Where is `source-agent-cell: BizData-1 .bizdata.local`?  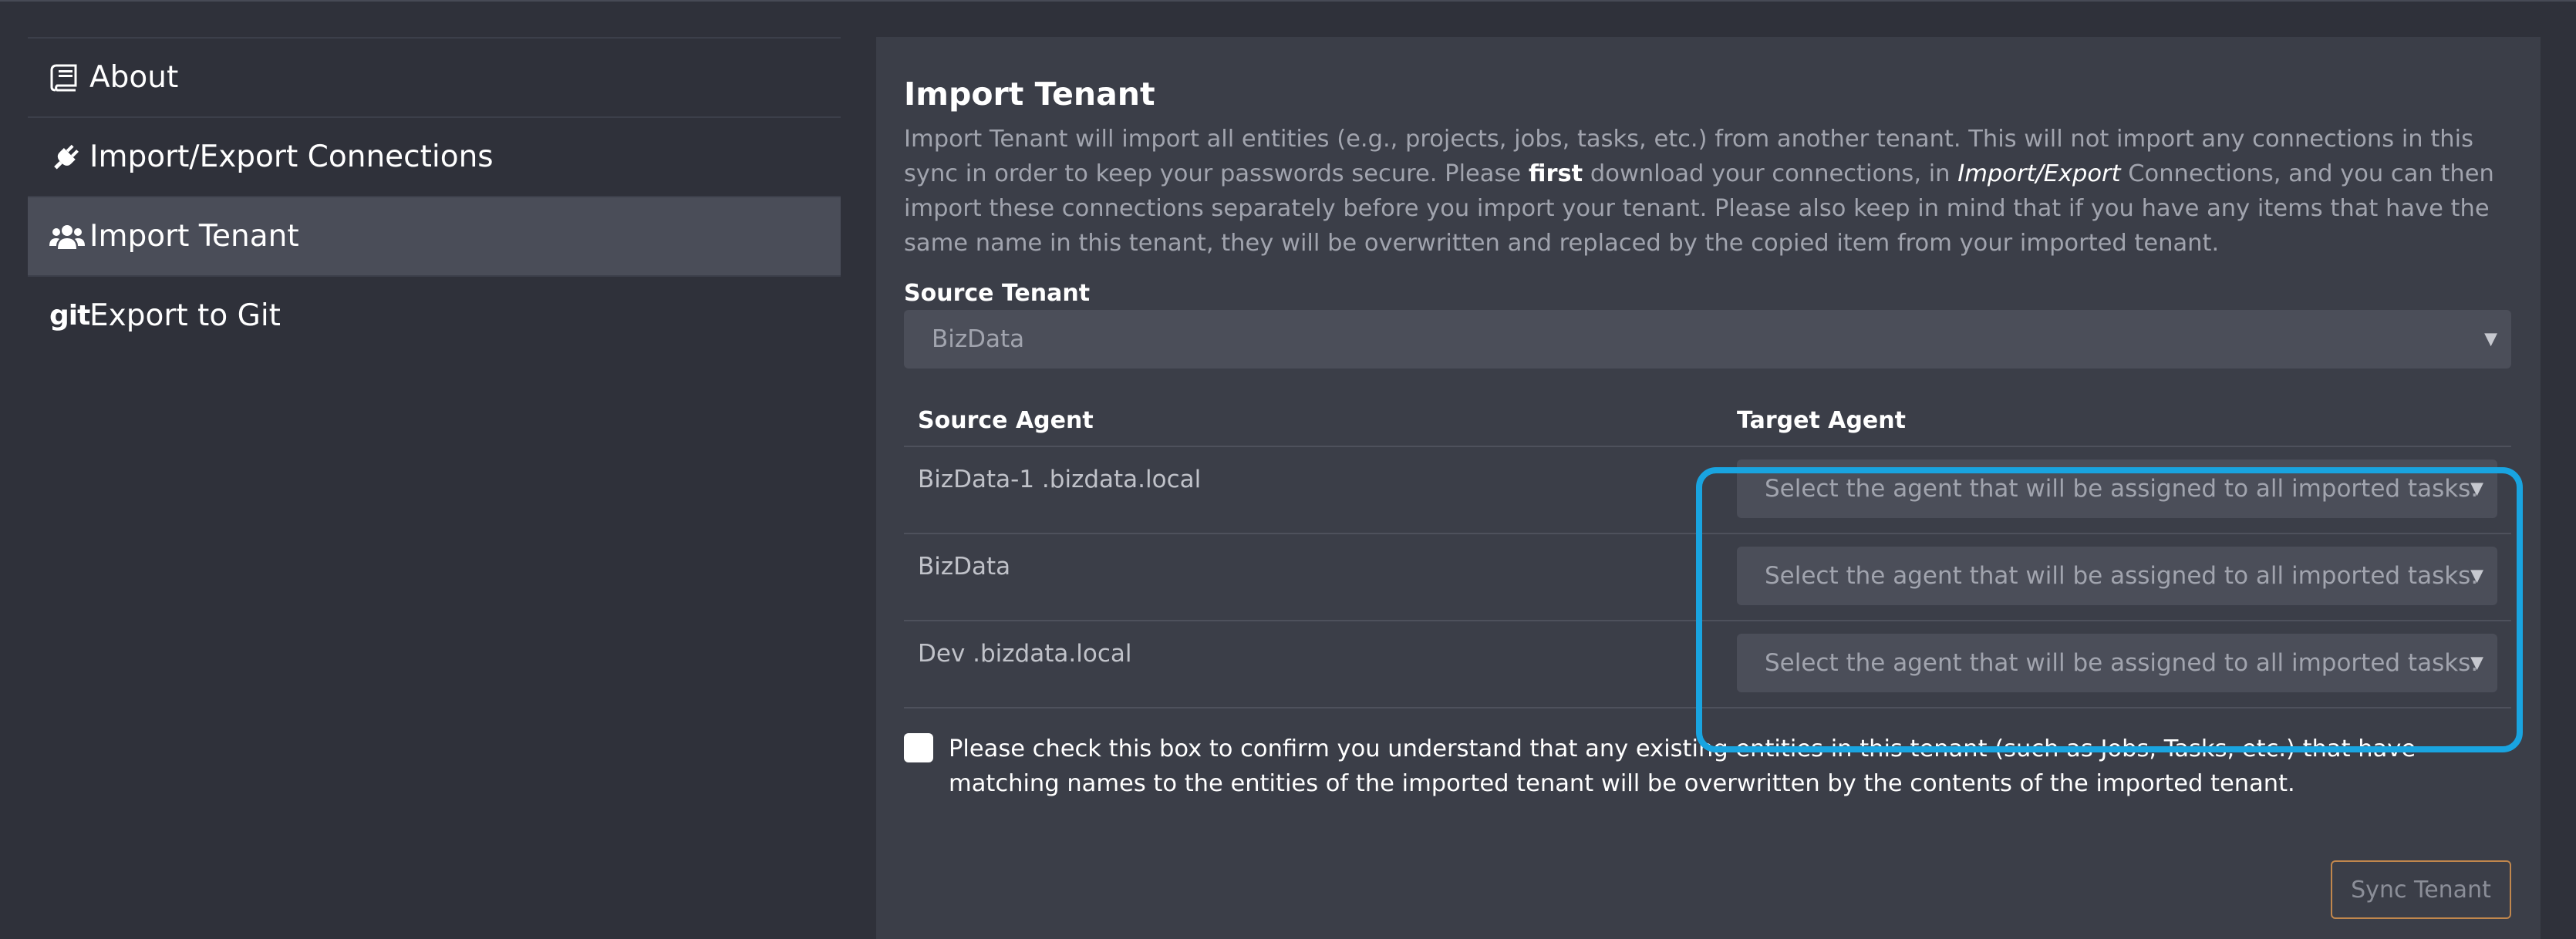
source-agent-cell: BizData-1 .bizdata.local is located at coordinates (1313, 490).